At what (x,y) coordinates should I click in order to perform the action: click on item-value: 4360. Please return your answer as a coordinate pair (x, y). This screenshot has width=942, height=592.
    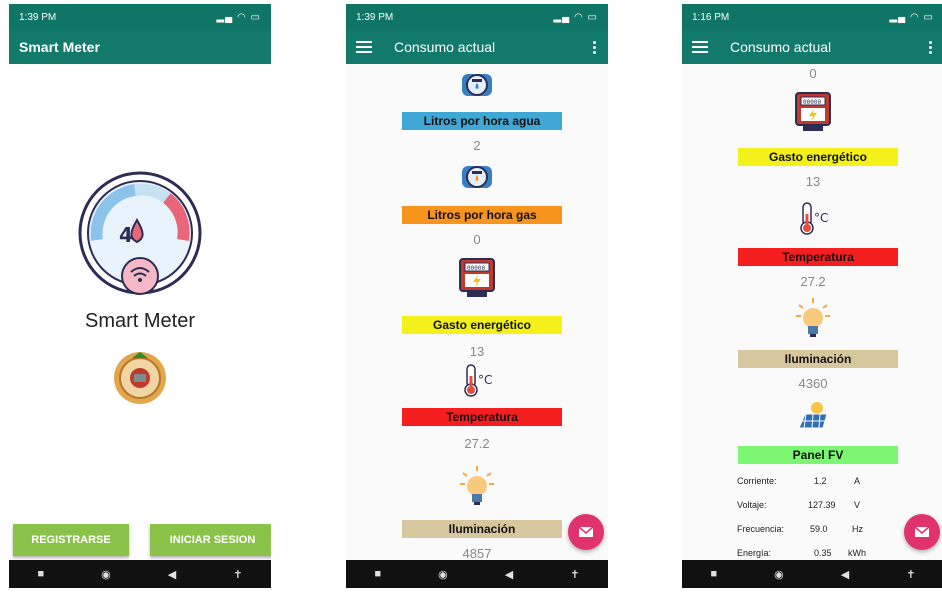
    Looking at the image, I should click on (813, 383).